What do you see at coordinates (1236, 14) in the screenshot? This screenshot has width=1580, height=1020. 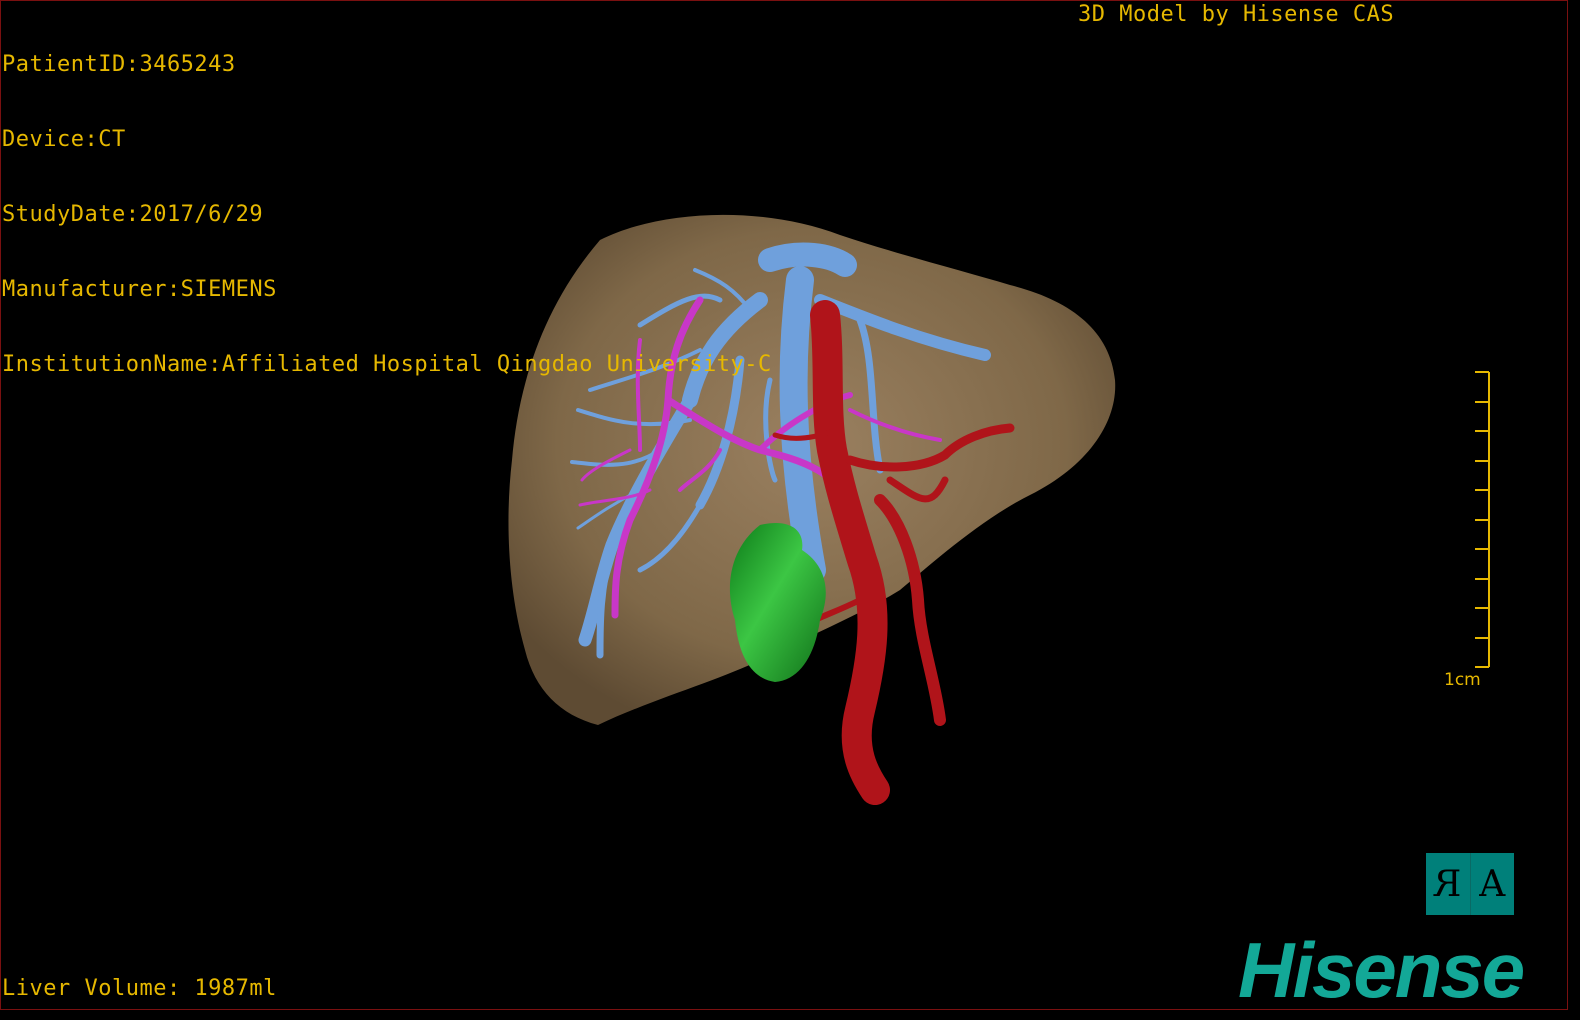 I see `model-credit: 3D Model by Hisense CAS` at bounding box center [1236, 14].